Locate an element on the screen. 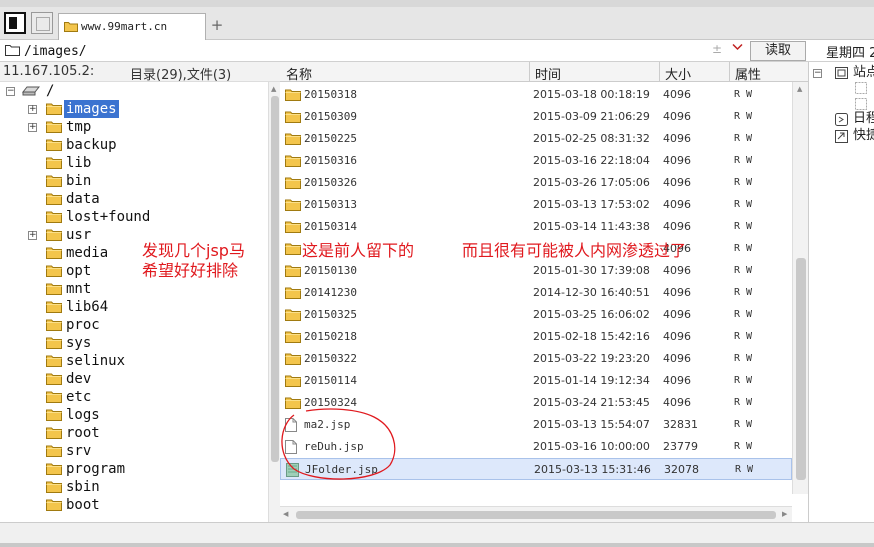  file-list-hscrollbar: ◀ ▶ is located at coordinates (536, 514).